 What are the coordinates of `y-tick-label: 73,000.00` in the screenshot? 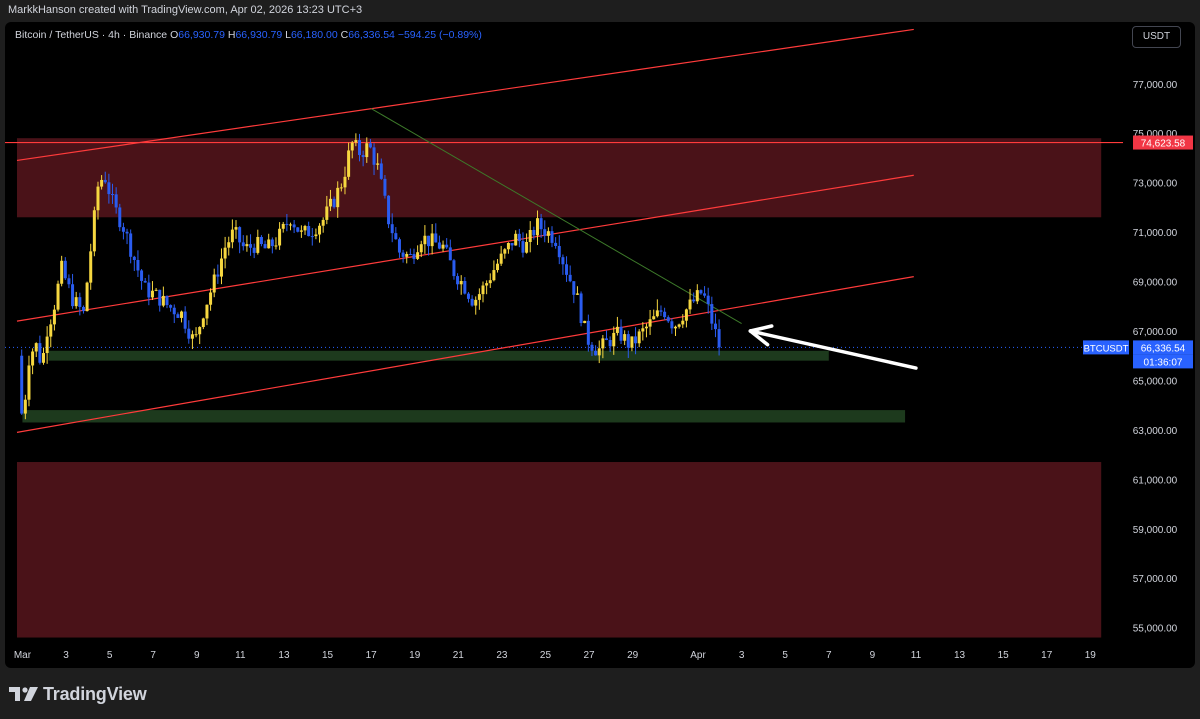 It's located at (1155, 184).